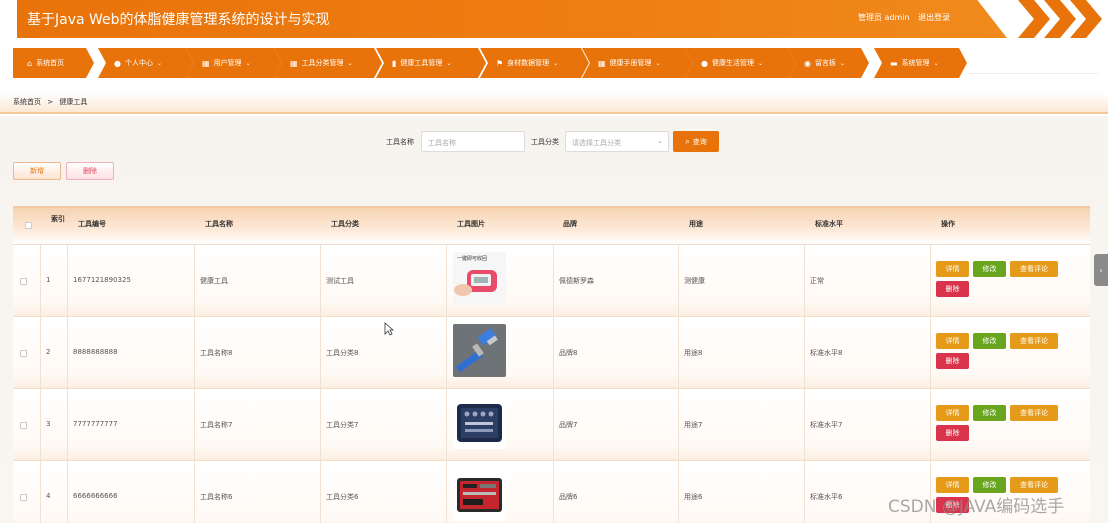 The height and width of the screenshot is (523, 1108). What do you see at coordinates (53, 63) in the screenshot?
I see `nav-item-home: ⌂ 系统首页` at bounding box center [53, 63].